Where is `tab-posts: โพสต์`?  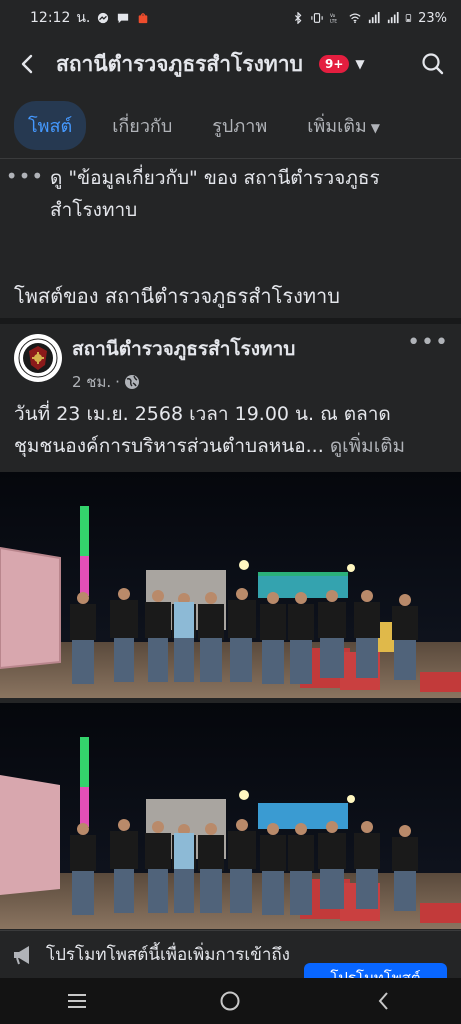
tab-posts: โพสต์ is located at coordinates (50, 125).